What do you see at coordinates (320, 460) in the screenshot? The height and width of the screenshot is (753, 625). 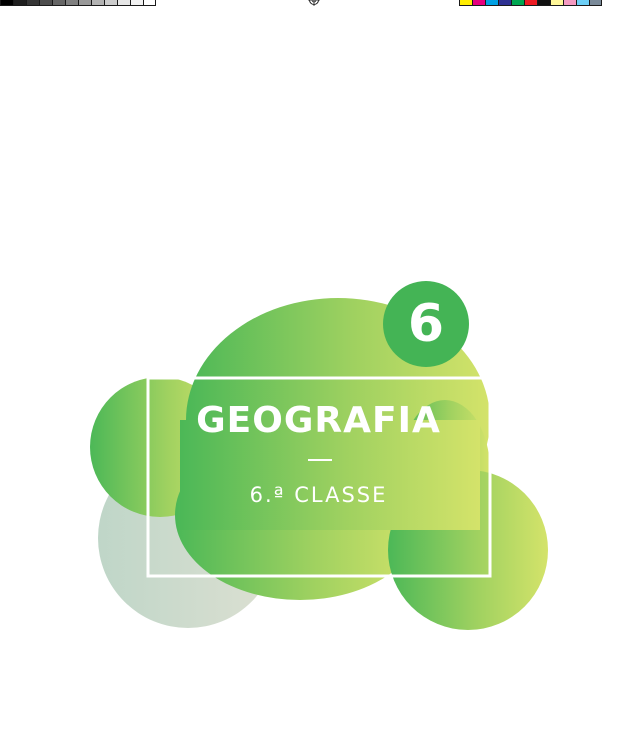 I see `title-divider` at bounding box center [320, 460].